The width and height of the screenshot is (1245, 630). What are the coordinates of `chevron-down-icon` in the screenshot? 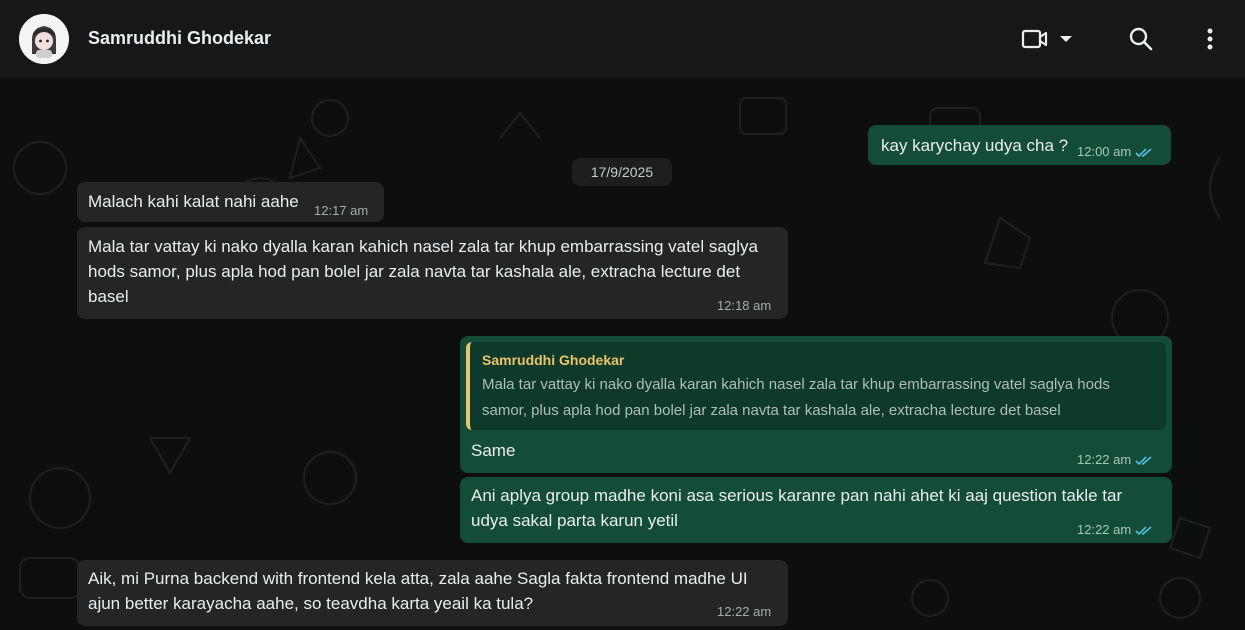 It's located at (1066, 39).